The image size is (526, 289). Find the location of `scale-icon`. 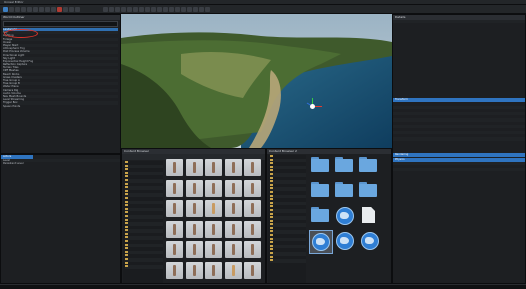

scale-icon is located at coordinates (47, 9).